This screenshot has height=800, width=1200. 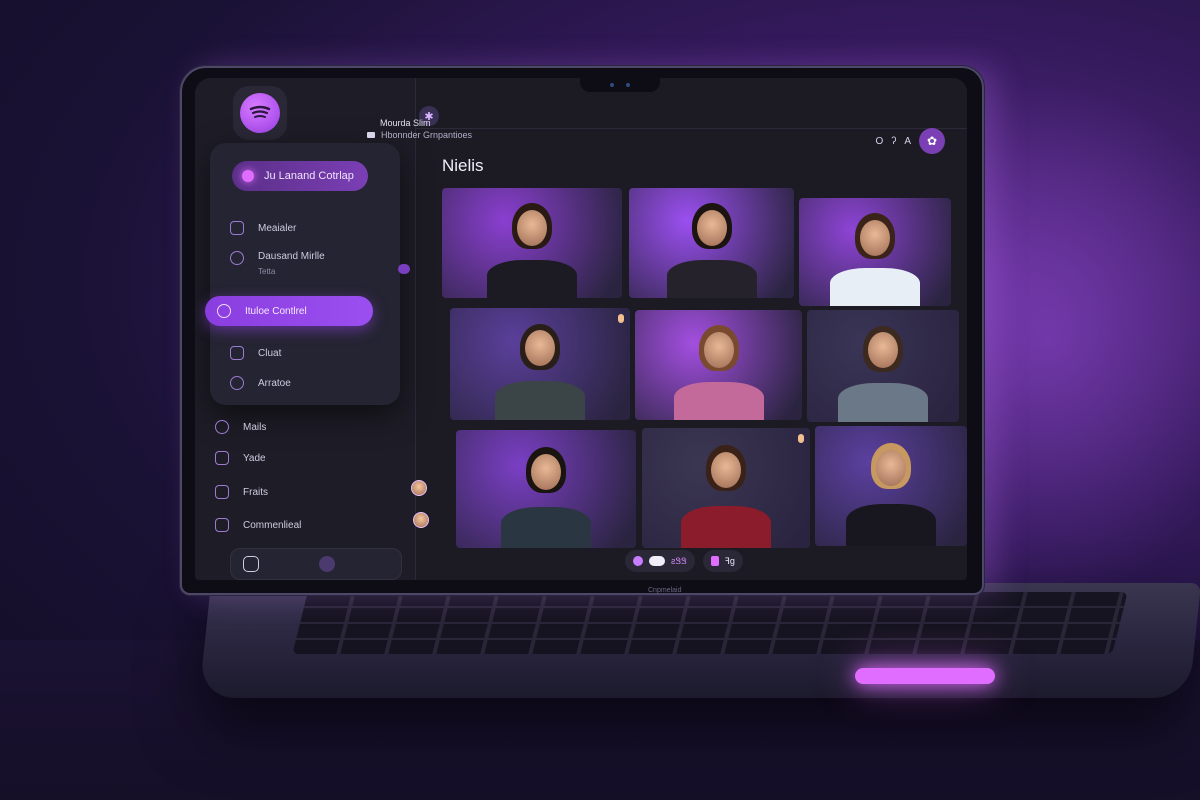 I want to click on mic-icon, so click(x=638, y=561).